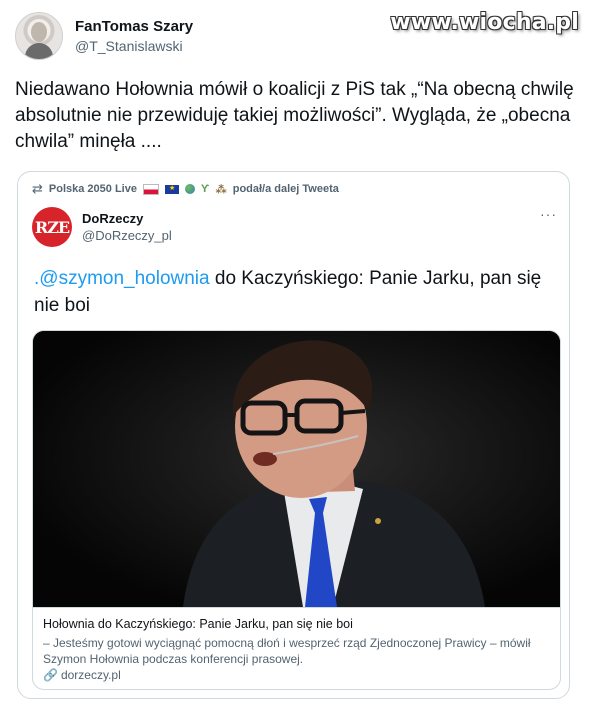 The image size is (591, 708). Describe the element at coordinates (548, 214) in the screenshot. I see `more-icon: ···` at that location.